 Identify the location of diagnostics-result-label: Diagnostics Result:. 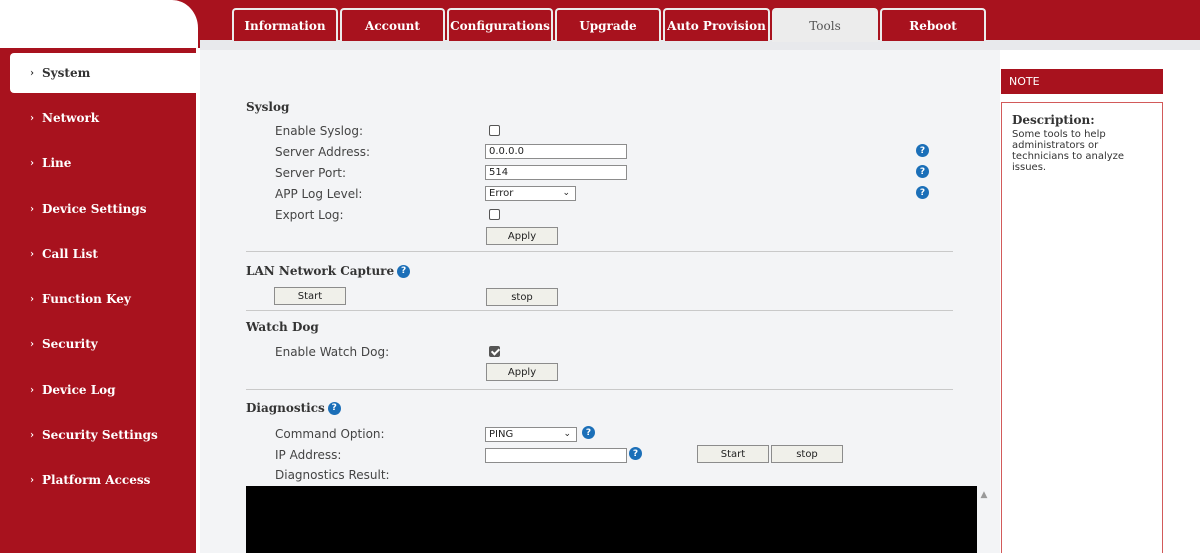
(332, 475).